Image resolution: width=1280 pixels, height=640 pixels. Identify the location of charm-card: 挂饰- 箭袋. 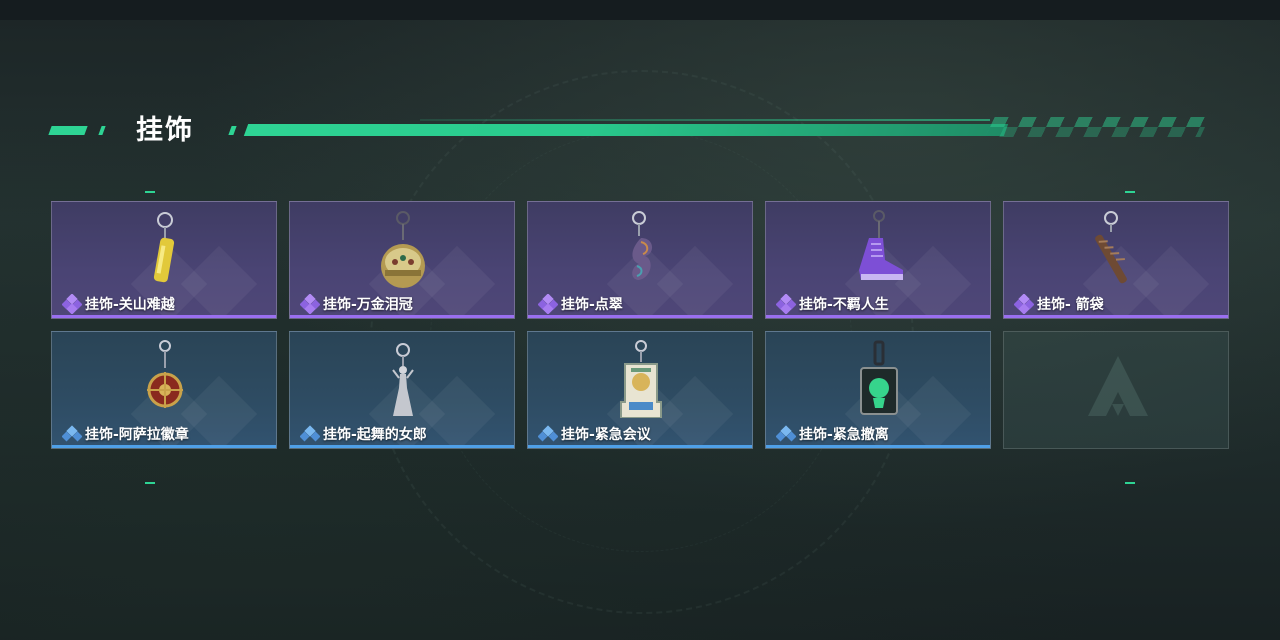
(1116, 260).